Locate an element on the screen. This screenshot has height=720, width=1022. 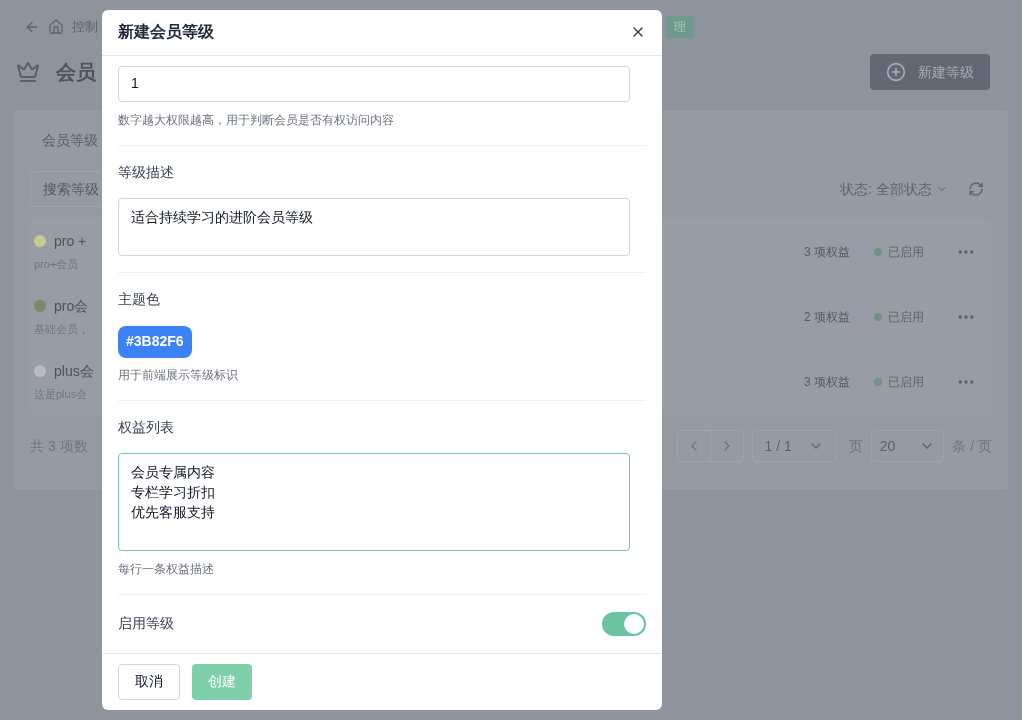
level-input: 1 is located at coordinates (374, 83).